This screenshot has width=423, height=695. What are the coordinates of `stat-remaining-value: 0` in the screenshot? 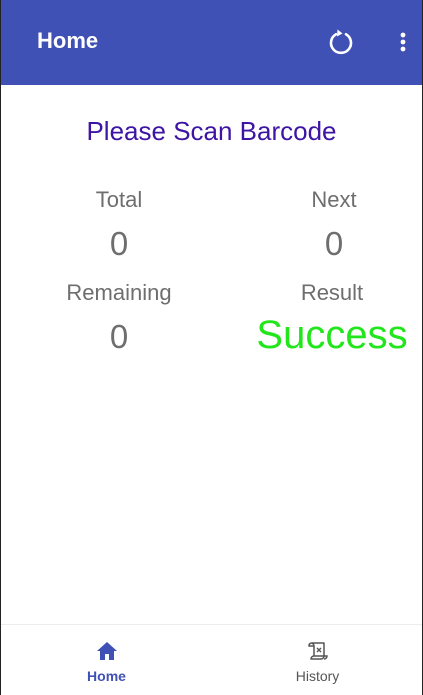 It's located at (119, 336).